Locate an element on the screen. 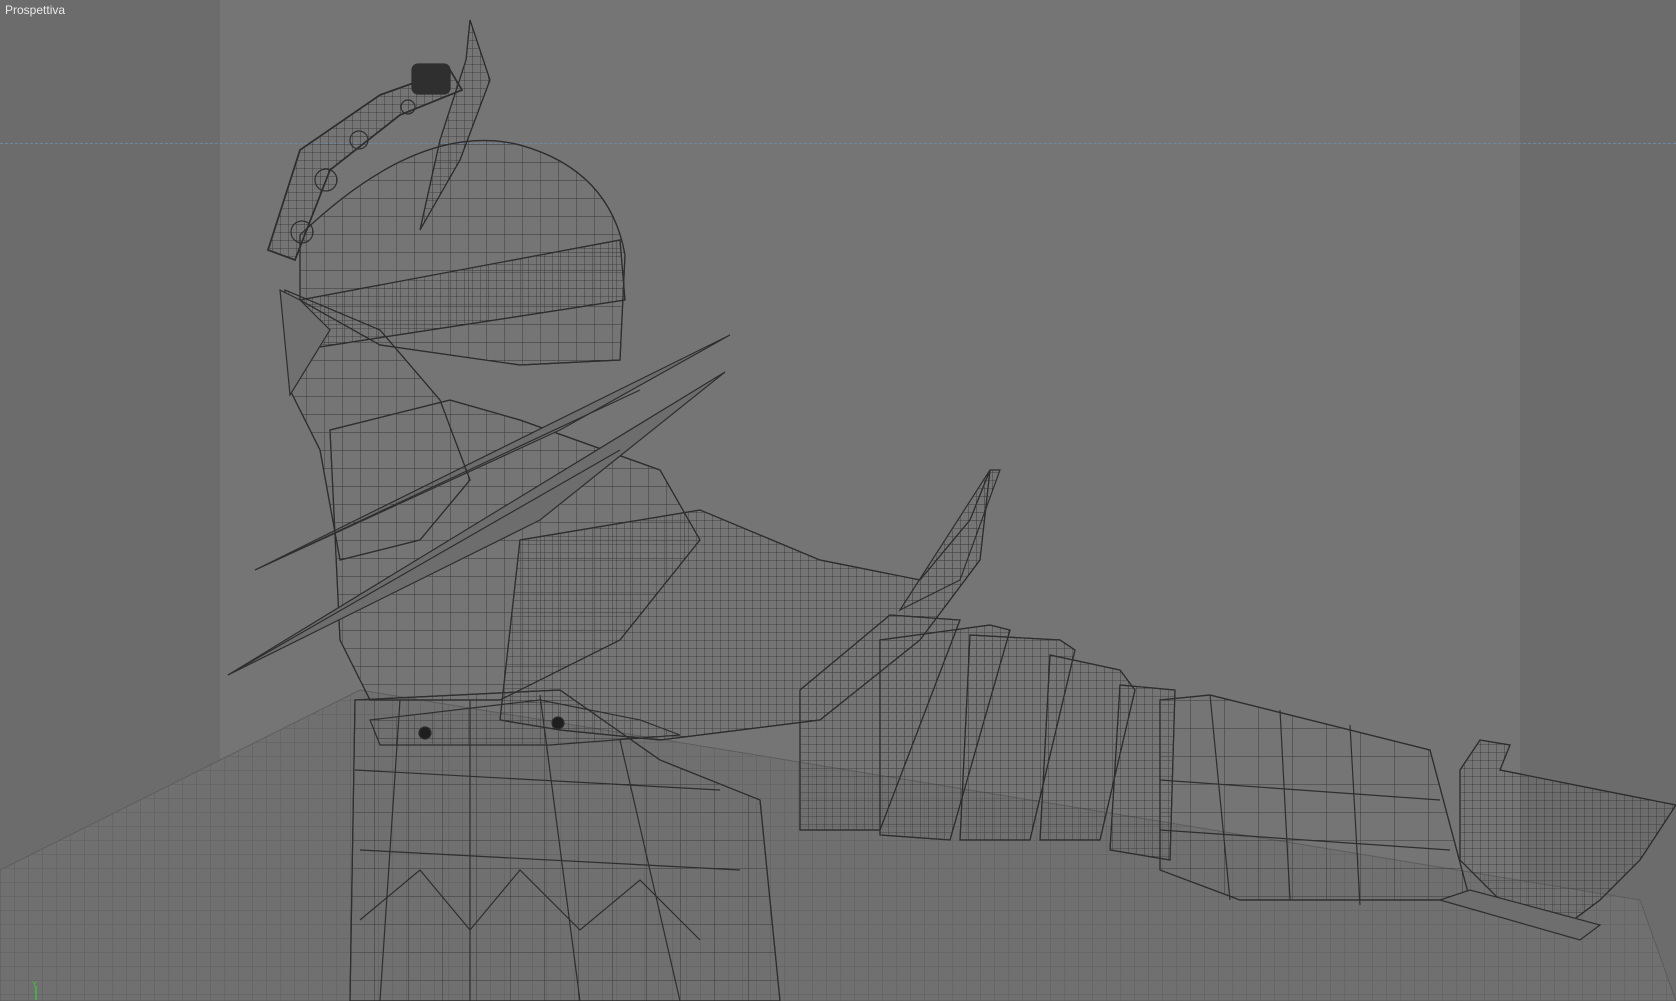 The image size is (1676, 1001). axis-y-label: Y is located at coordinates (34, 984).